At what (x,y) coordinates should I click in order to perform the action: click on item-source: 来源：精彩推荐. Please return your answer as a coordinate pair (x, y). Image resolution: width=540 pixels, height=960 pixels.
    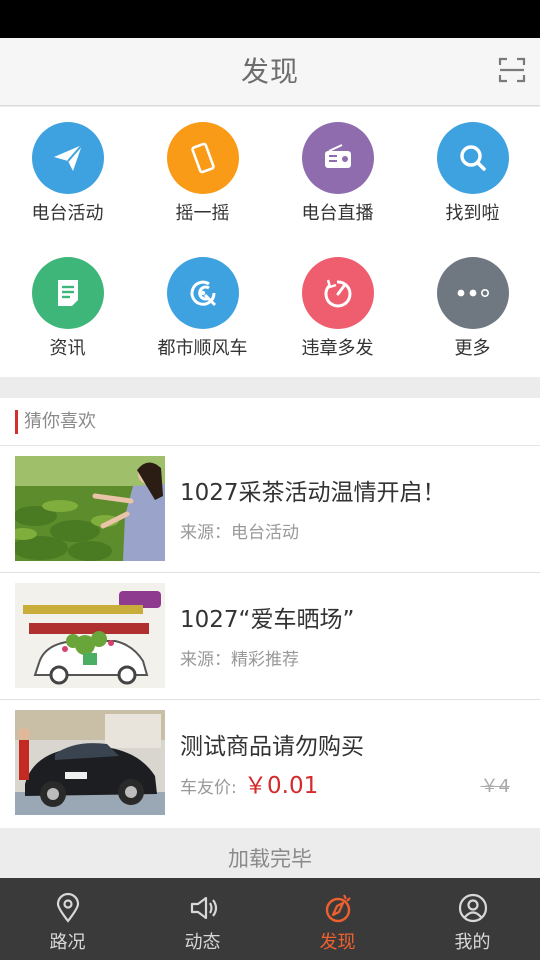
    Looking at the image, I should click on (239, 660).